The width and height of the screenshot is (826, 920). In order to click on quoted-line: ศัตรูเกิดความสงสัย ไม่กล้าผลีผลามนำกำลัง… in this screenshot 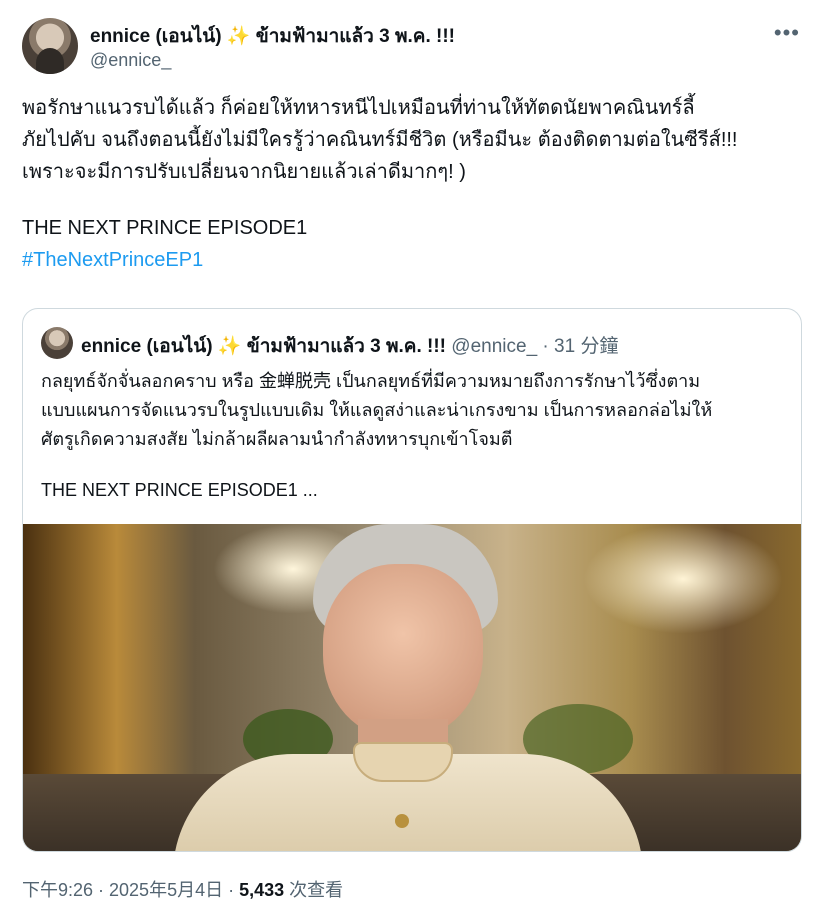, I will do `click(277, 439)`.